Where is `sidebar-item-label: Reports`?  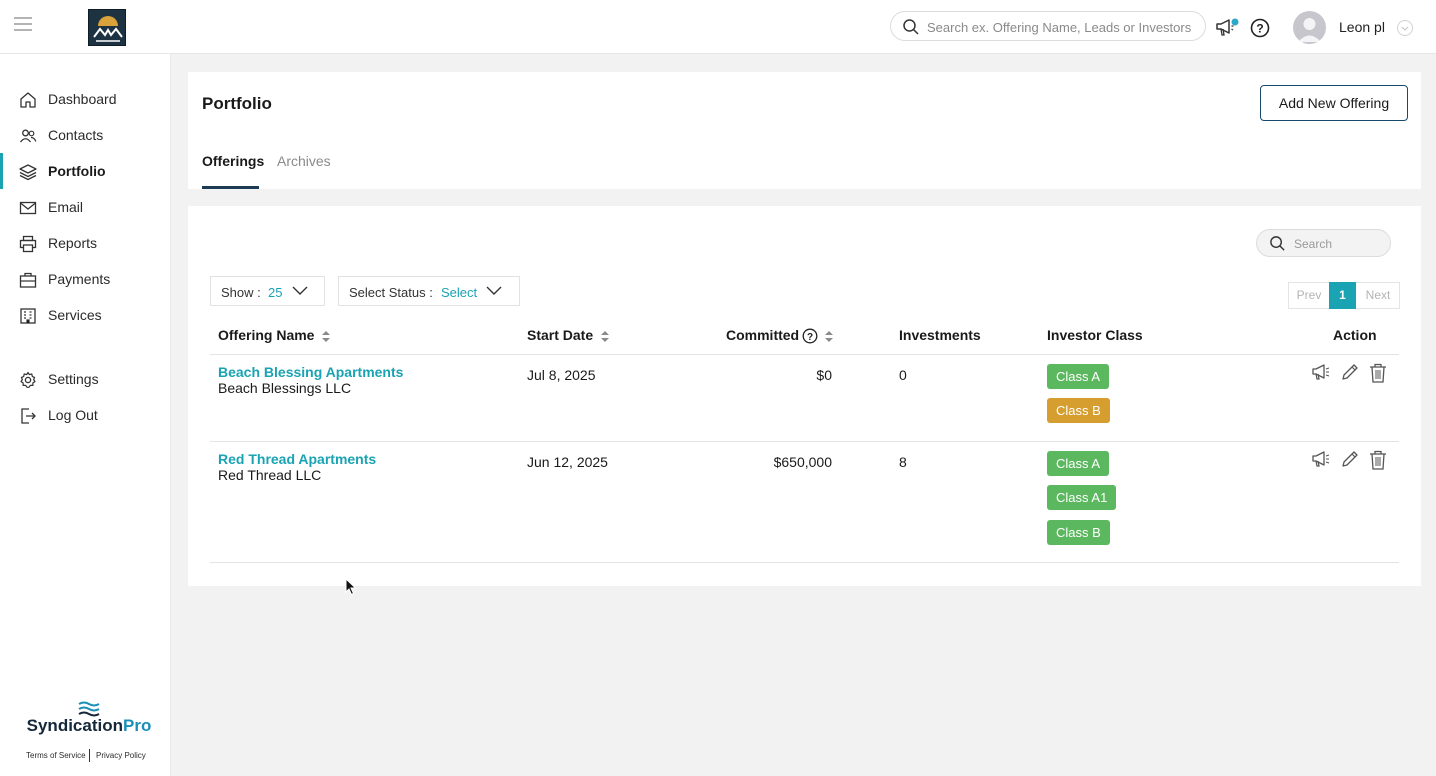
sidebar-item-label: Reports is located at coordinates (73, 243).